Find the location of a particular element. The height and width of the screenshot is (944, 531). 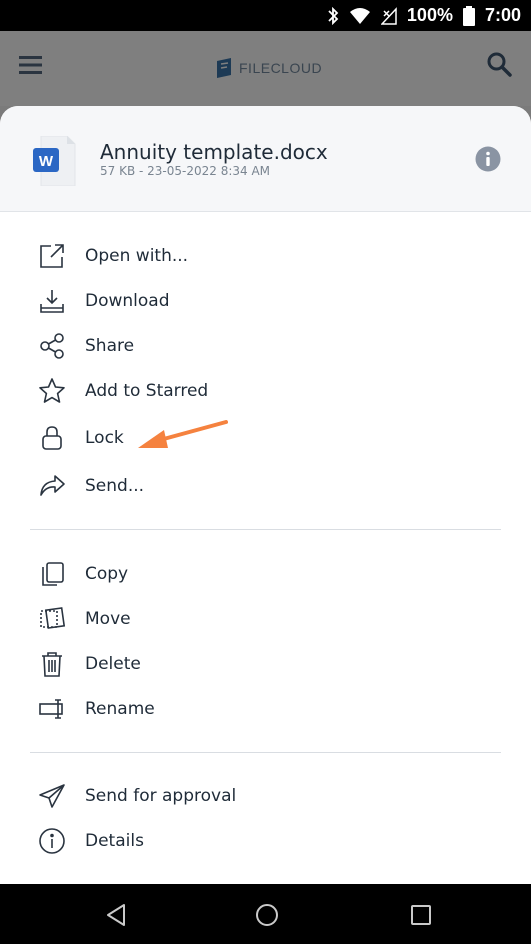

menu-item-add-to-starred: Add to Starred is located at coordinates (265, 391).